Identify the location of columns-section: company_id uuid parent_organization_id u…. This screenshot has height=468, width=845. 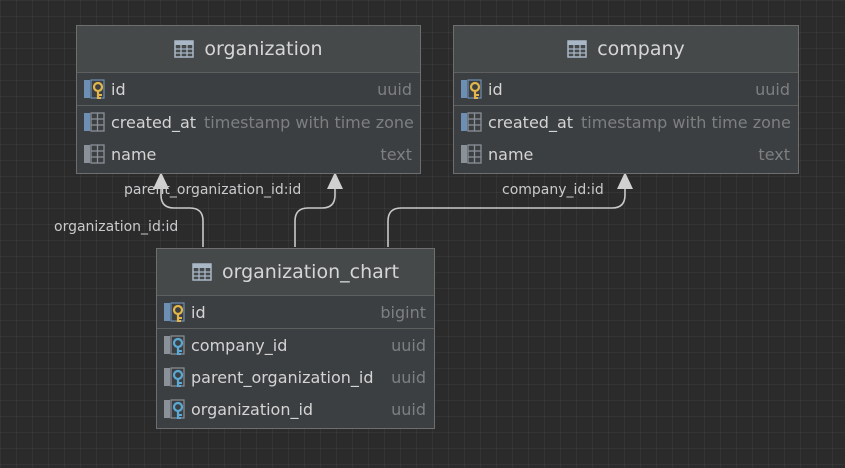
(295, 377).